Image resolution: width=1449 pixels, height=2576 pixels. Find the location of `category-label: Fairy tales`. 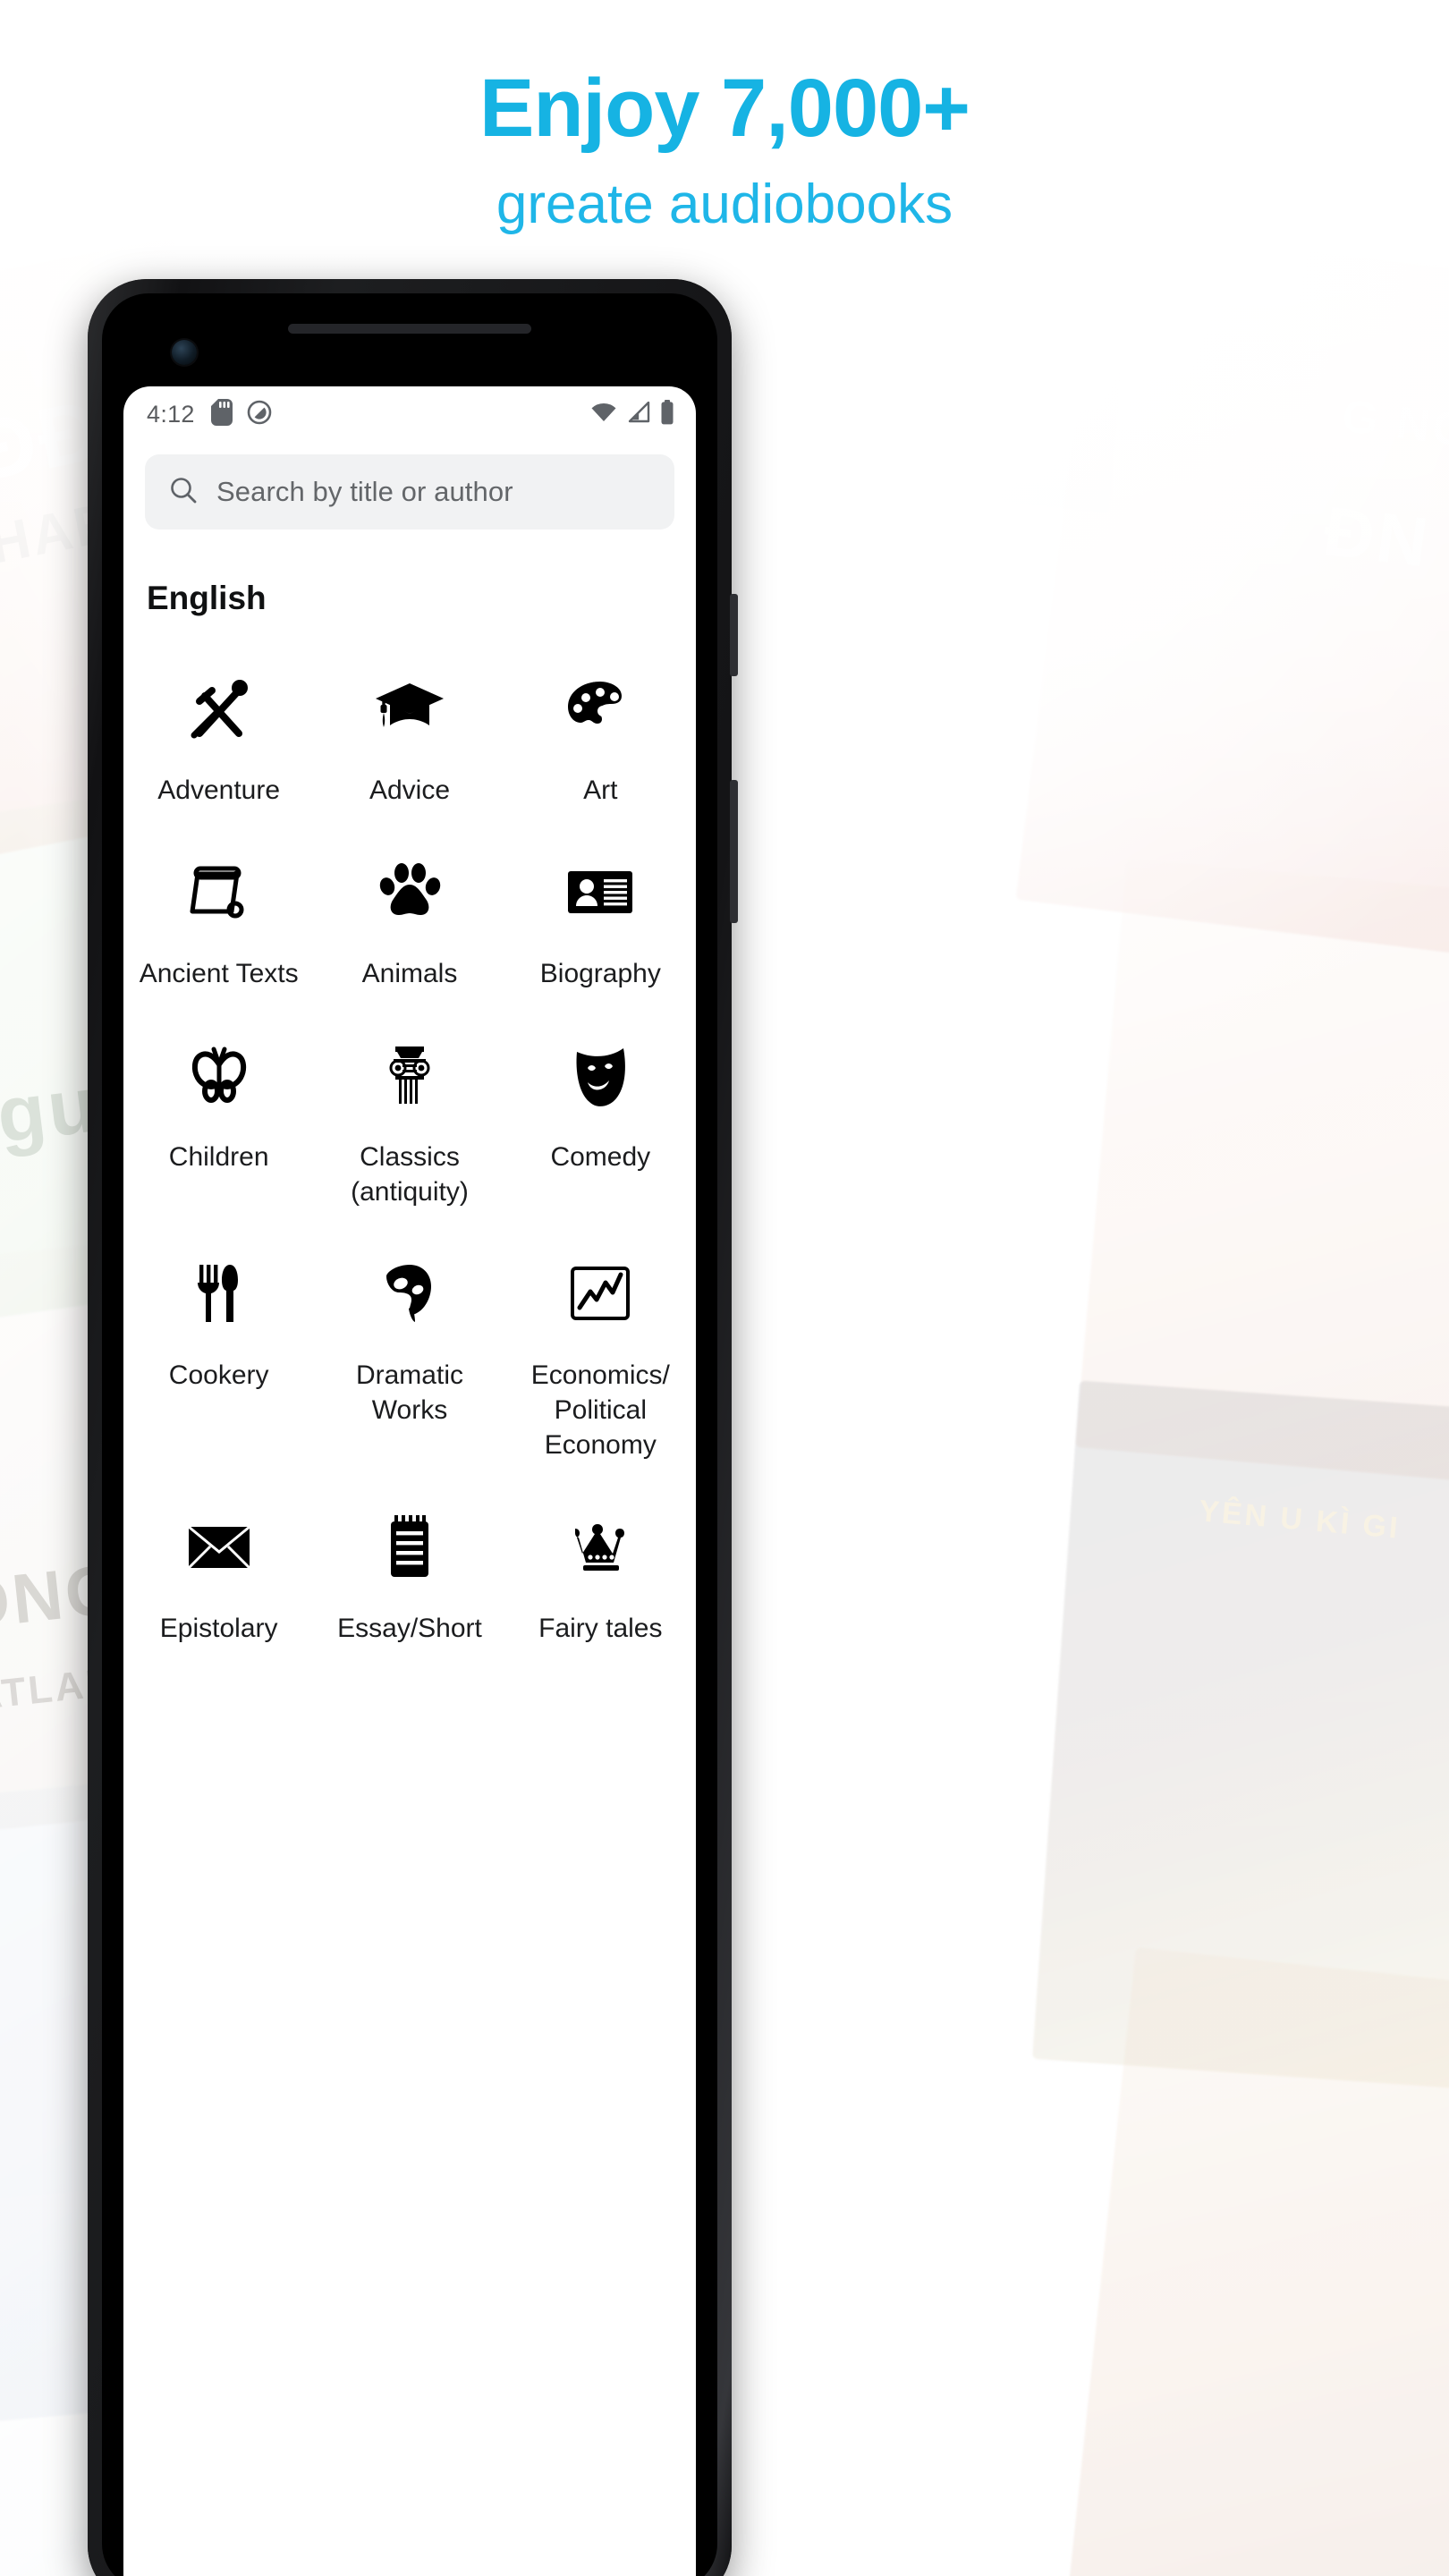

category-label: Fairy tales is located at coordinates (600, 1628).